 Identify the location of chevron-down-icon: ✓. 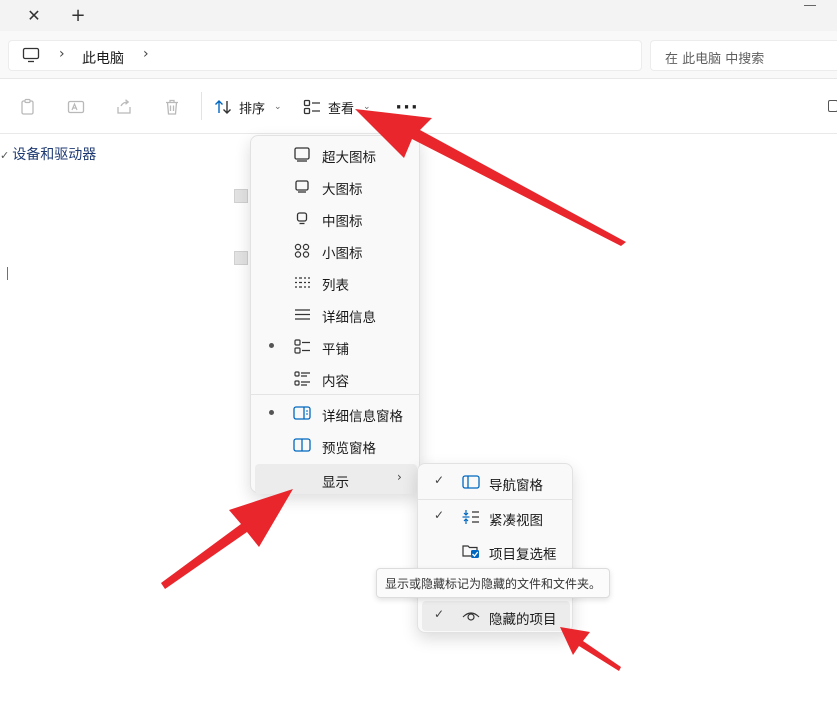
(5, 155).